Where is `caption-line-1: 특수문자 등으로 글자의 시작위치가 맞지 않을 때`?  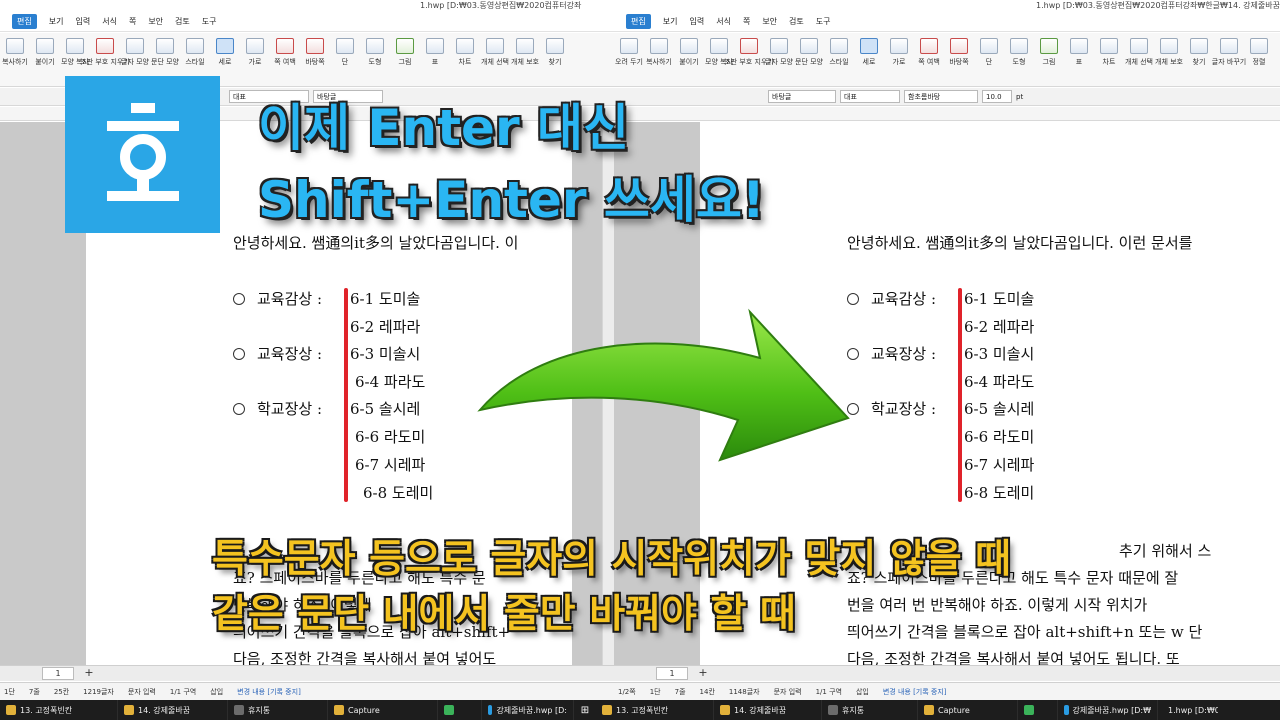 caption-line-1: 특수문자 등으로 글자의 시작위치가 맞지 않을 때 is located at coordinates (612, 559).